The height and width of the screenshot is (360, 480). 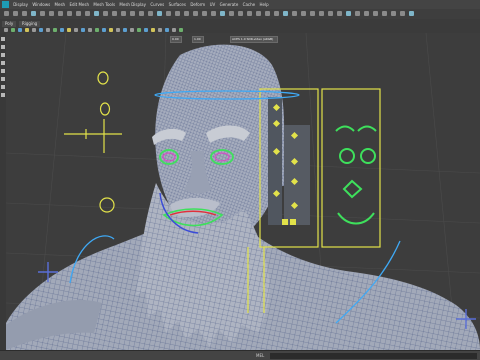 What do you see at coordinates (260, 355) in the screenshot?
I see `mel-label: MEL` at bounding box center [260, 355].